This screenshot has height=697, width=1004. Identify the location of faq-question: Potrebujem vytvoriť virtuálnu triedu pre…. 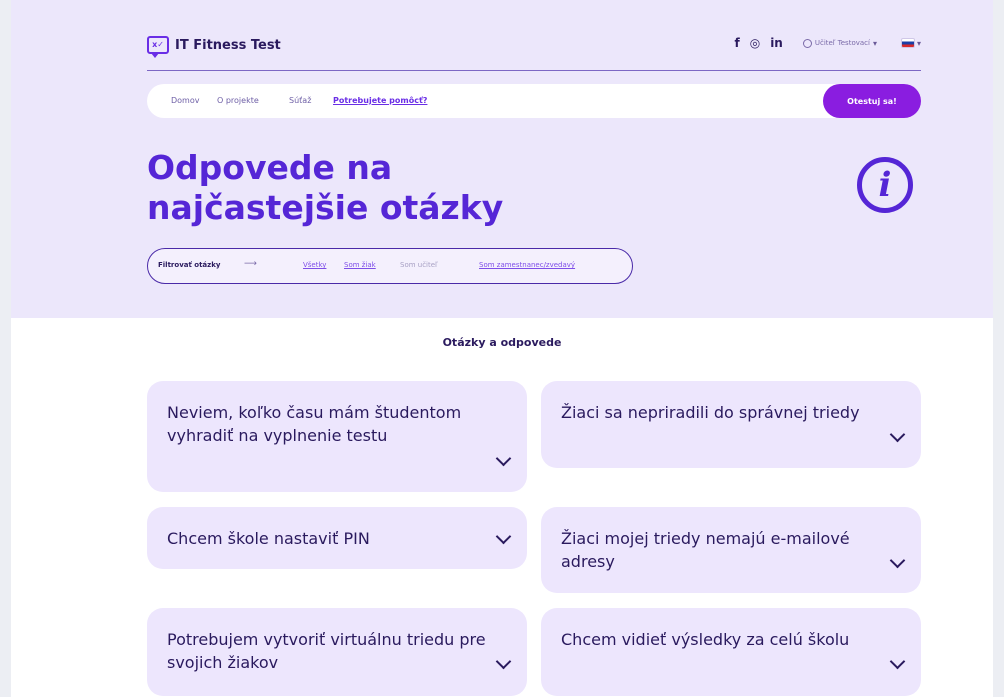
(326, 651).